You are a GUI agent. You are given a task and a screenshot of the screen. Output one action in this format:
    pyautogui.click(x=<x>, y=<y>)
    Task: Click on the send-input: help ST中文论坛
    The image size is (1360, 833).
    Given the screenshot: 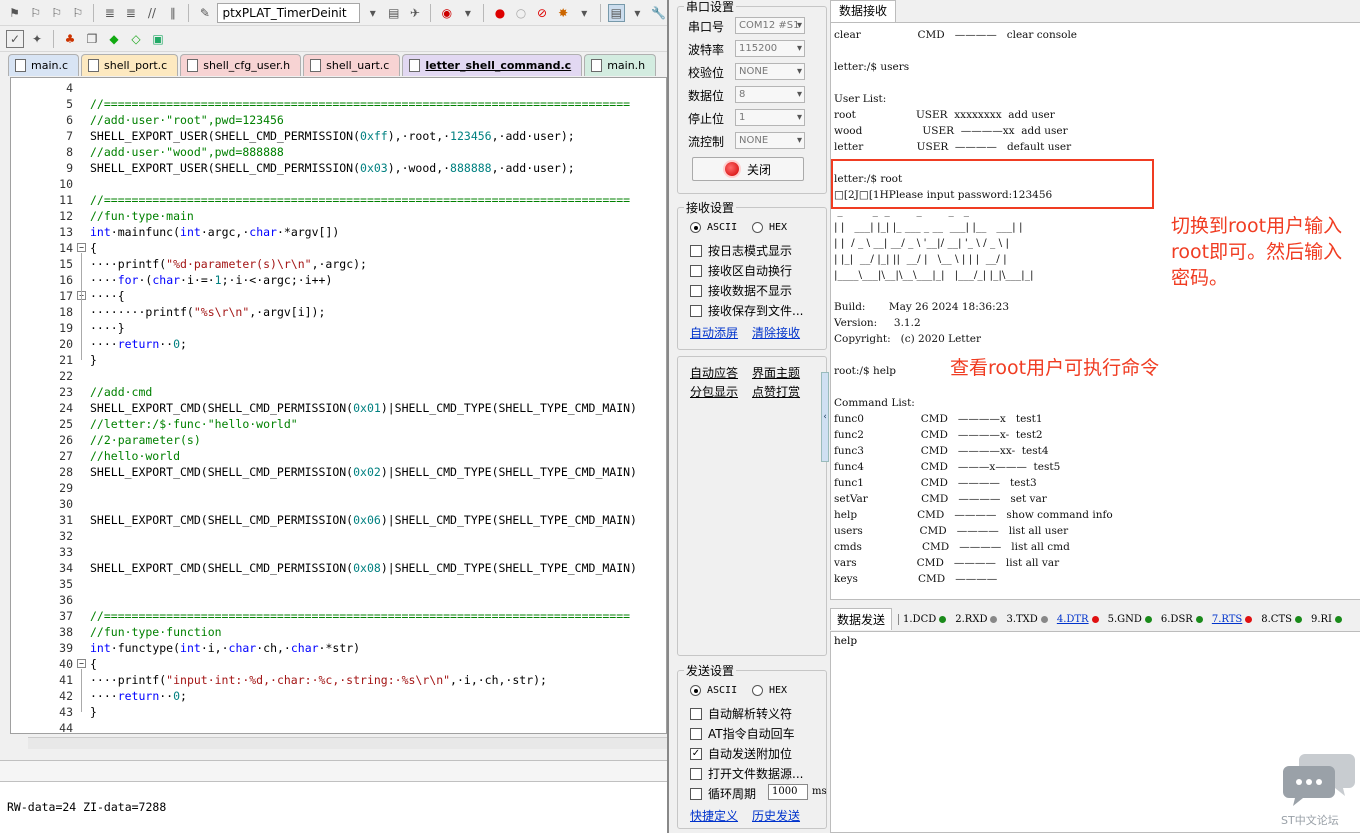 What is the action you would take?
    pyautogui.click(x=1095, y=732)
    